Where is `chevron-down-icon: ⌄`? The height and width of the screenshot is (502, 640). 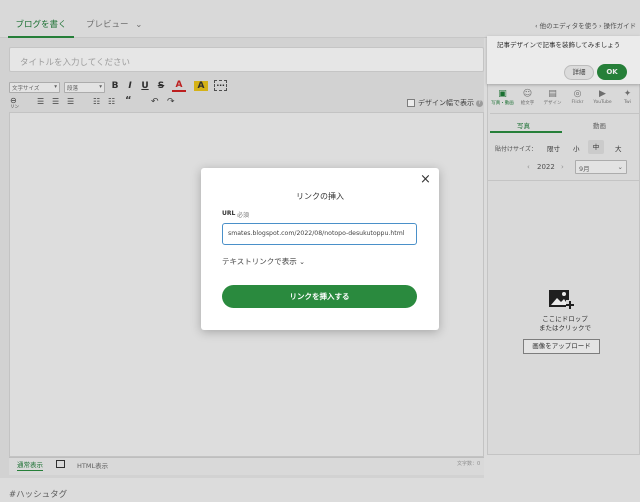 chevron-down-icon: ⌄ is located at coordinates (302, 262).